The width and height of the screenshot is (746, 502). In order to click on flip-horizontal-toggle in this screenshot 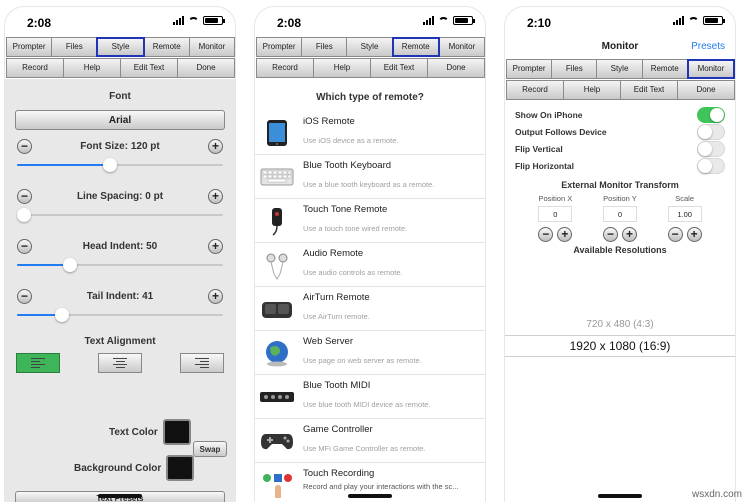, I will do `click(711, 165)`.